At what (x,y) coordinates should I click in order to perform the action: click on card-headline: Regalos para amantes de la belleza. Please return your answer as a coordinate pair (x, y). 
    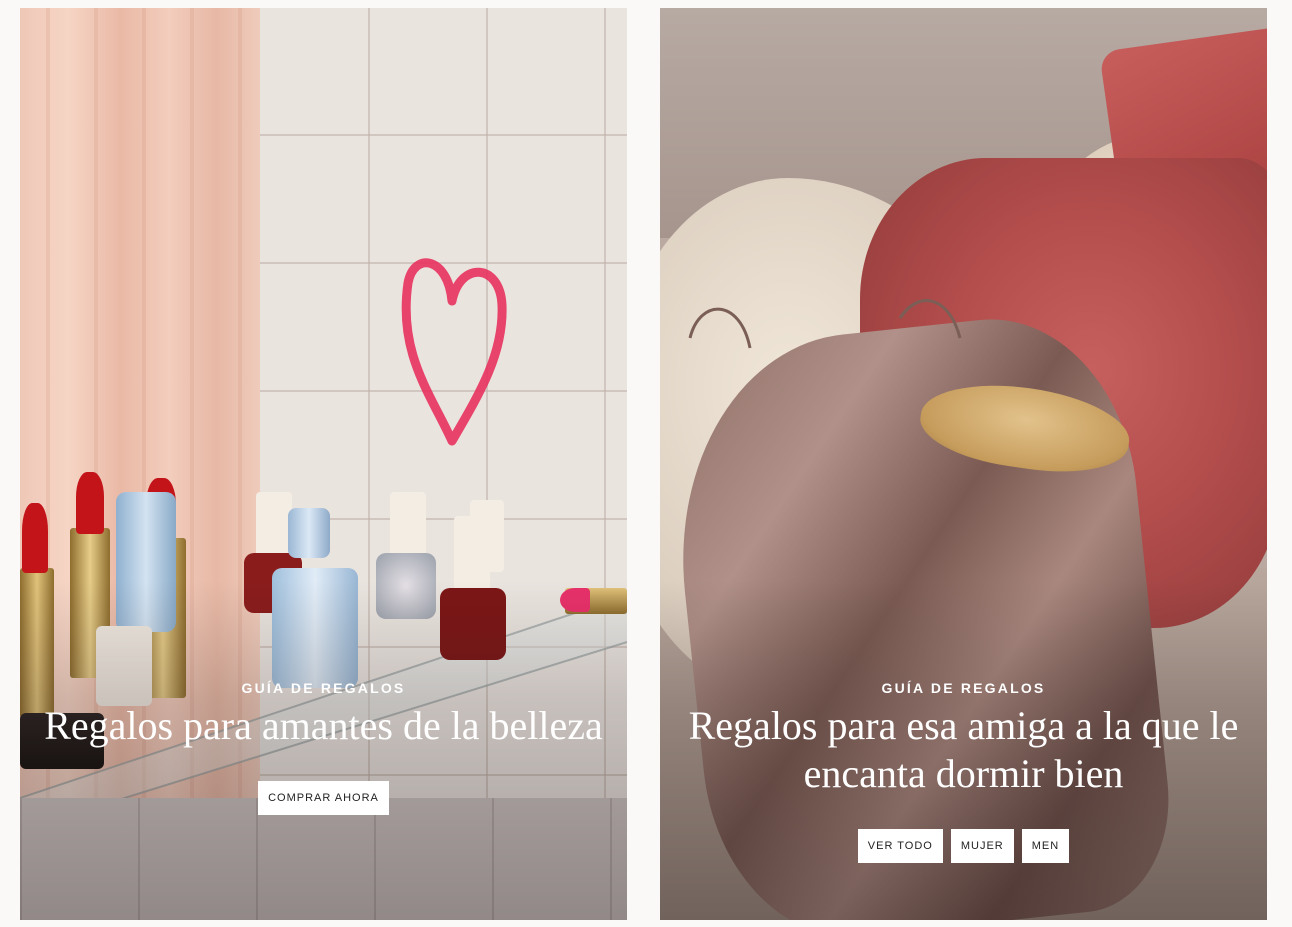
    Looking at the image, I should click on (324, 726).